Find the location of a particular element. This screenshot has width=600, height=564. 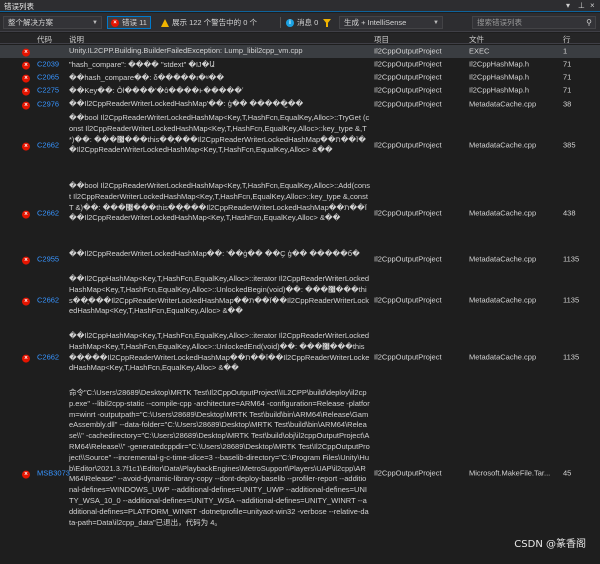

error-code: MSB3073 is located at coordinates (53, 473).